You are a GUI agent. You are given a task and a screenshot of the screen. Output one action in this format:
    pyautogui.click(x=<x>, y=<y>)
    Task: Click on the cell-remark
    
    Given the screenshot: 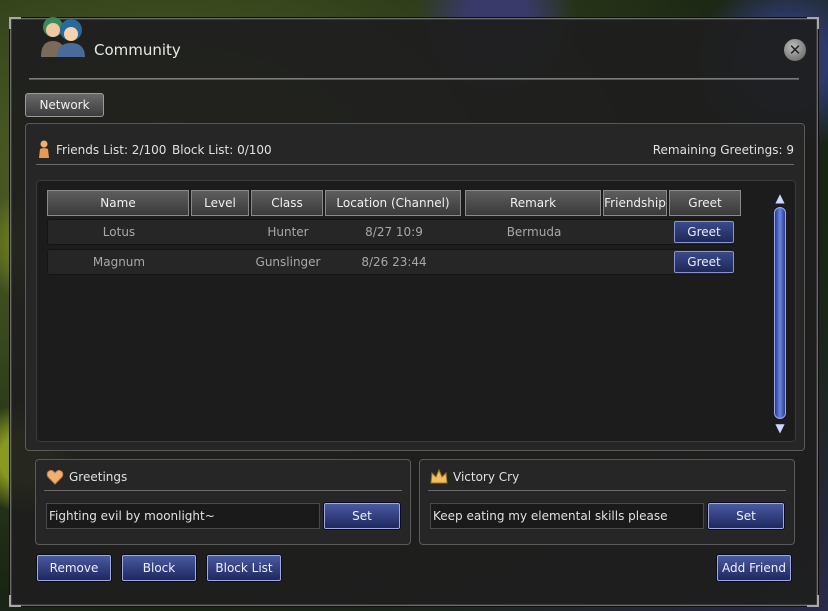 What is the action you would take?
    pyautogui.click(x=534, y=262)
    